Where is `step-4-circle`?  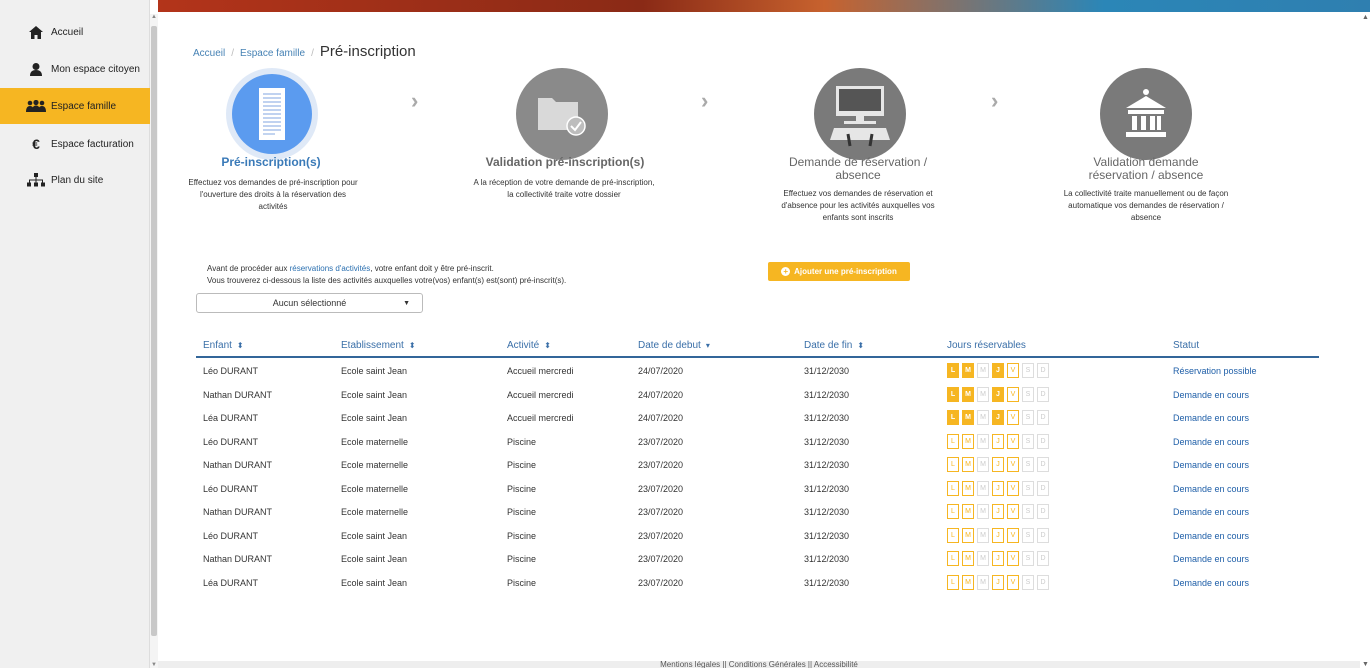
step-4-circle is located at coordinates (1146, 114).